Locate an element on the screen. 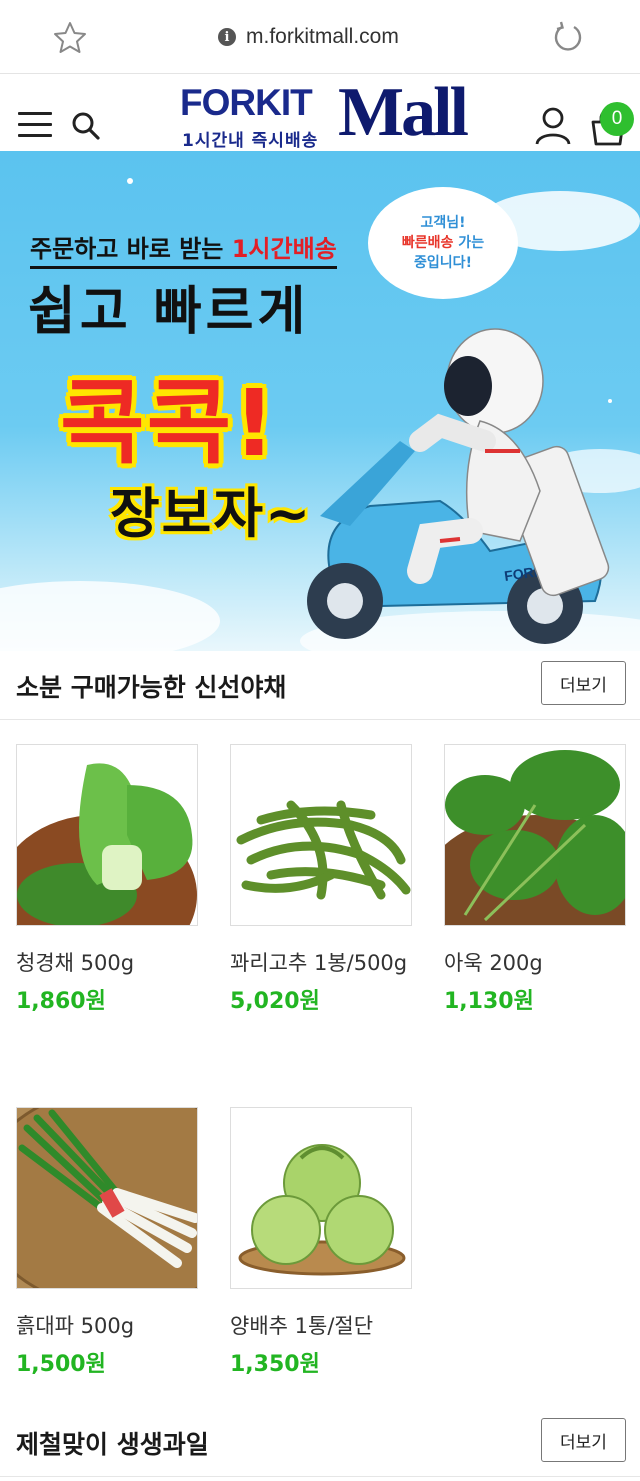 This screenshot has height=1481, width=640. bubble-line1: 고객님! is located at coordinates (443, 223).